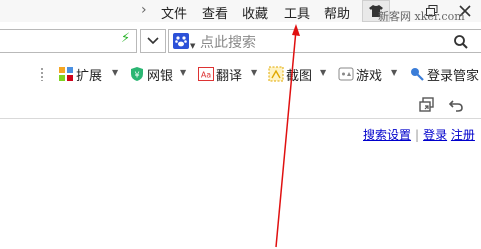  Describe the element at coordinates (369, 76) in the screenshot. I see `toolbar-game-label: 游戏` at that location.